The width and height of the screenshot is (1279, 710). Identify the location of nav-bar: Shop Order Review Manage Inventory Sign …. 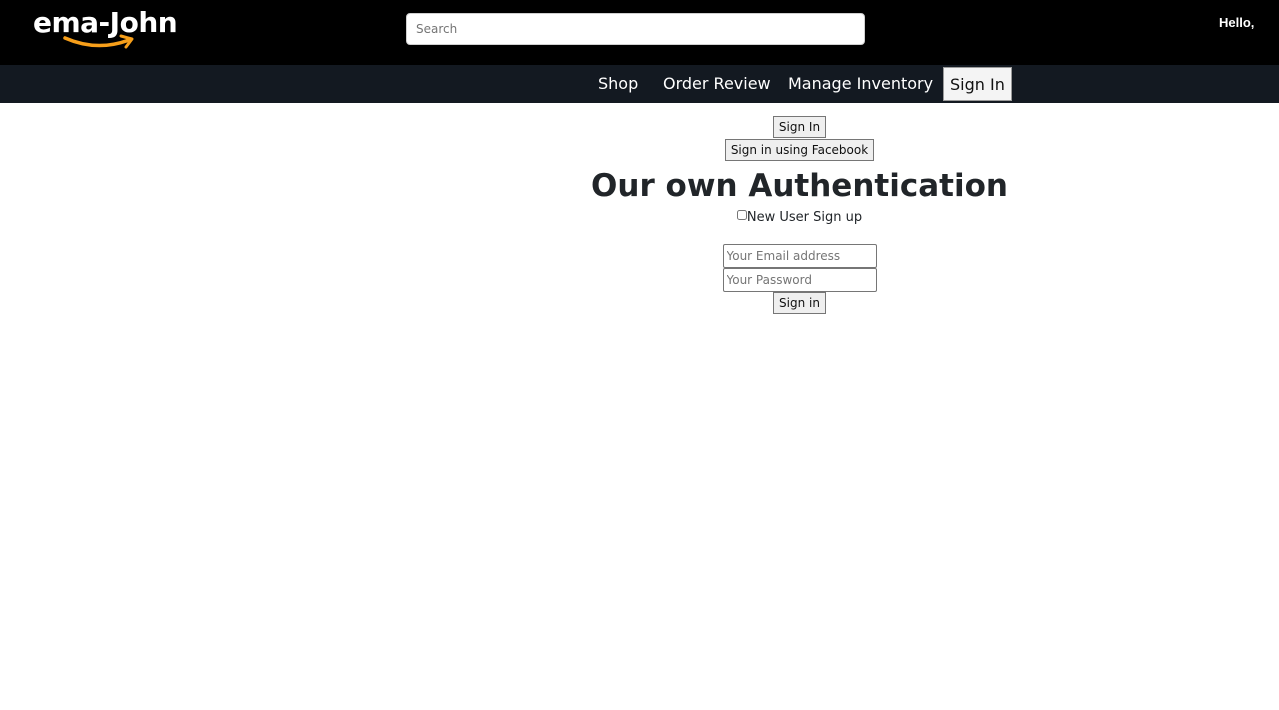
(639, 84).